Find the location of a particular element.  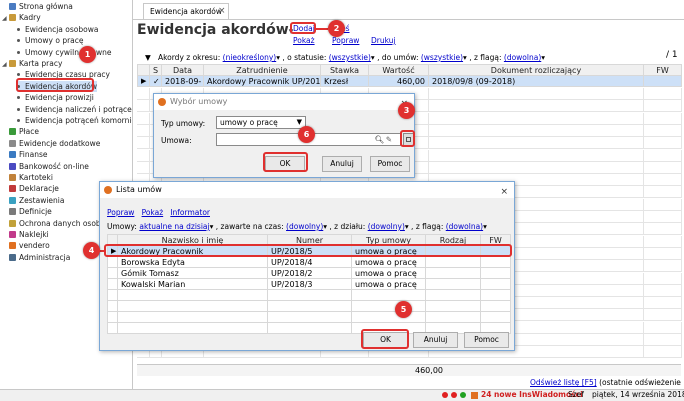

definitions-icon is located at coordinates (12, 212).